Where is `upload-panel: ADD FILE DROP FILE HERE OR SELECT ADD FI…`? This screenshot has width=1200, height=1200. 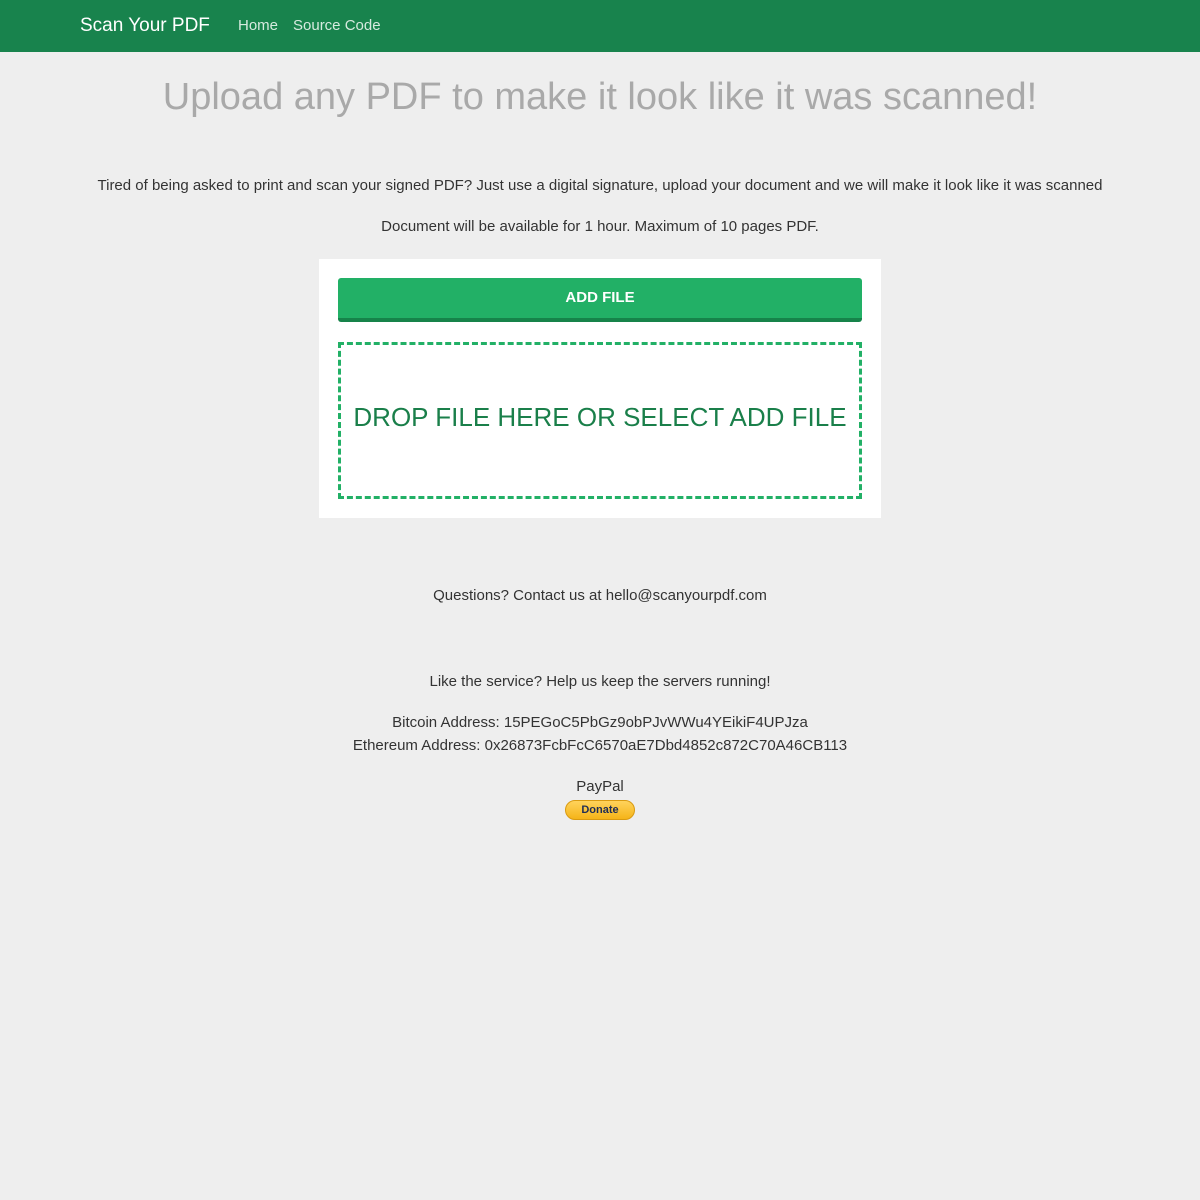
upload-panel: ADD FILE DROP FILE HERE OR SELECT ADD FI… is located at coordinates (600, 388).